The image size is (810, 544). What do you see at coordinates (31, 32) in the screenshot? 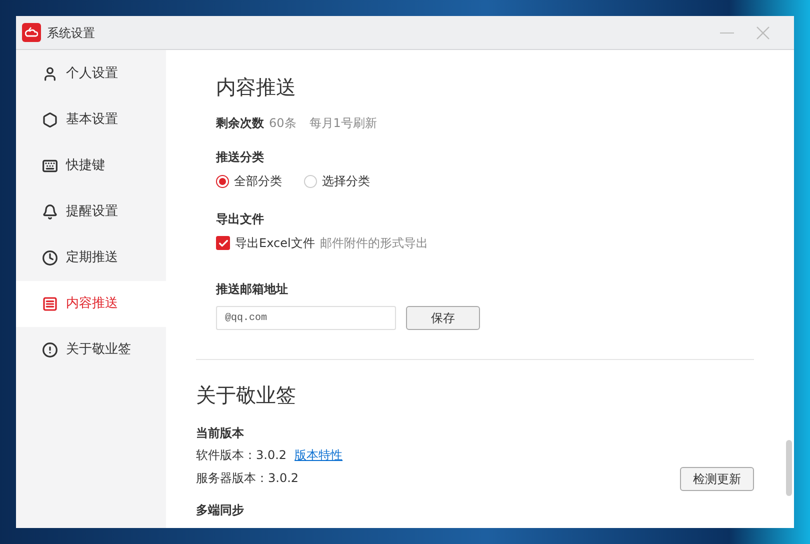
I see `app-logo-icon` at bounding box center [31, 32].